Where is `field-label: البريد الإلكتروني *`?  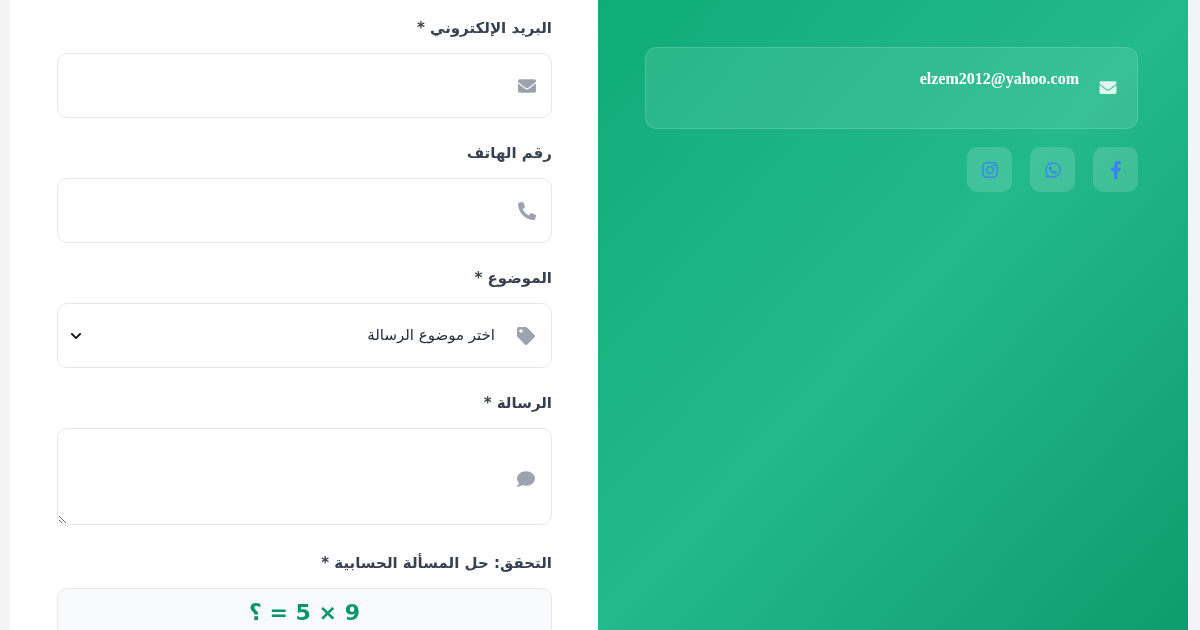
field-label: البريد الإلكتروني * is located at coordinates (484, 28).